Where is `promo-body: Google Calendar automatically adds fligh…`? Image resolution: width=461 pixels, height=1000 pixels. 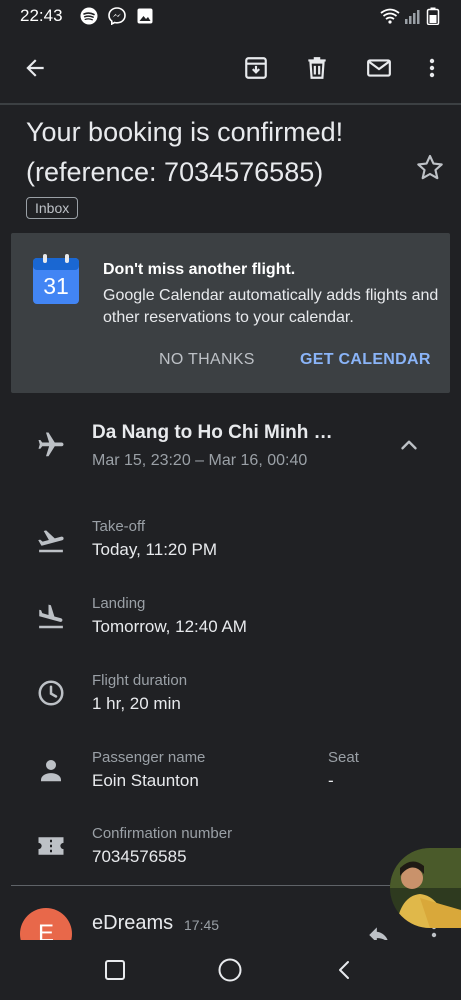
promo-body: Google Calendar automatically adds fligh… is located at coordinates (271, 306).